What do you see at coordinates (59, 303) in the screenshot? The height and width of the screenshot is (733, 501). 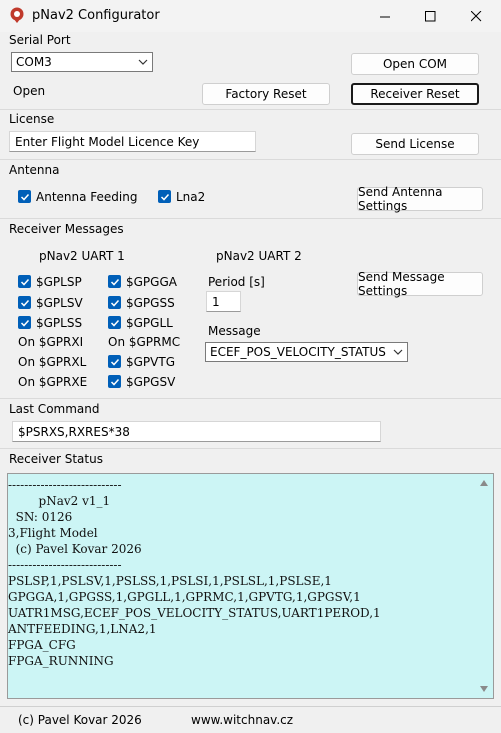 I see `gplsv-label: $GPLSV` at bounding box center [59, 303].